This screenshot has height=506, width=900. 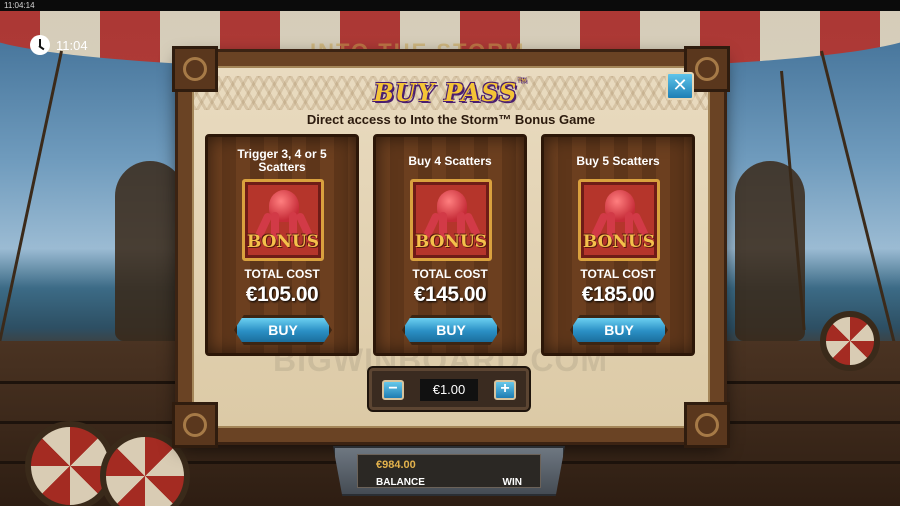 I want to click on balance-panel: €984.00 BALANCE WIN, so click(x=449, y=471).